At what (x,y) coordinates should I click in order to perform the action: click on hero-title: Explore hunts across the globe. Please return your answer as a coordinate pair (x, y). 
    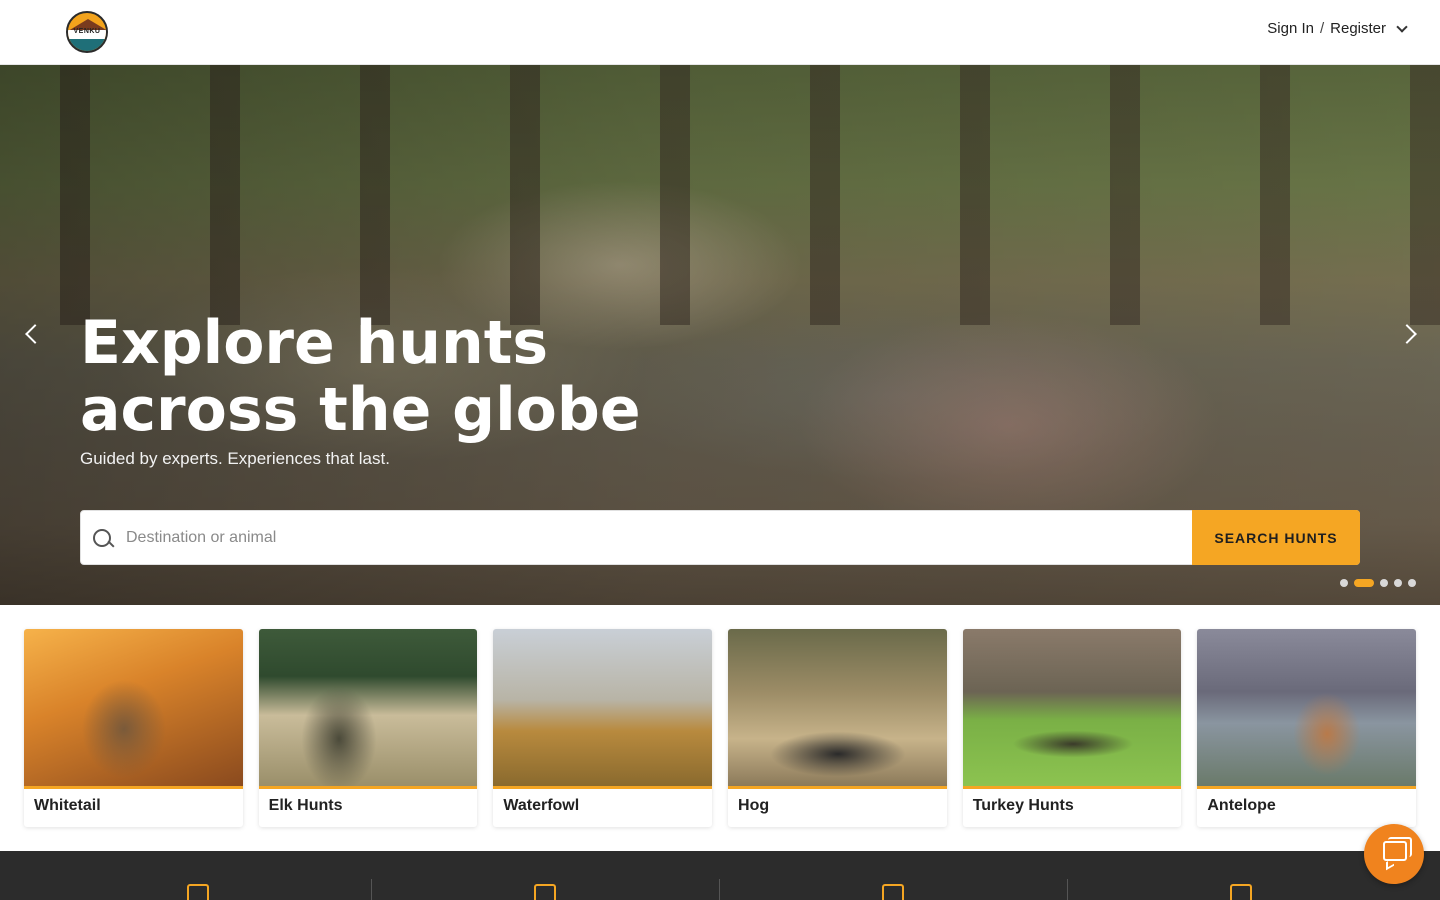
    Looking at the image, I should click on (430, 377).